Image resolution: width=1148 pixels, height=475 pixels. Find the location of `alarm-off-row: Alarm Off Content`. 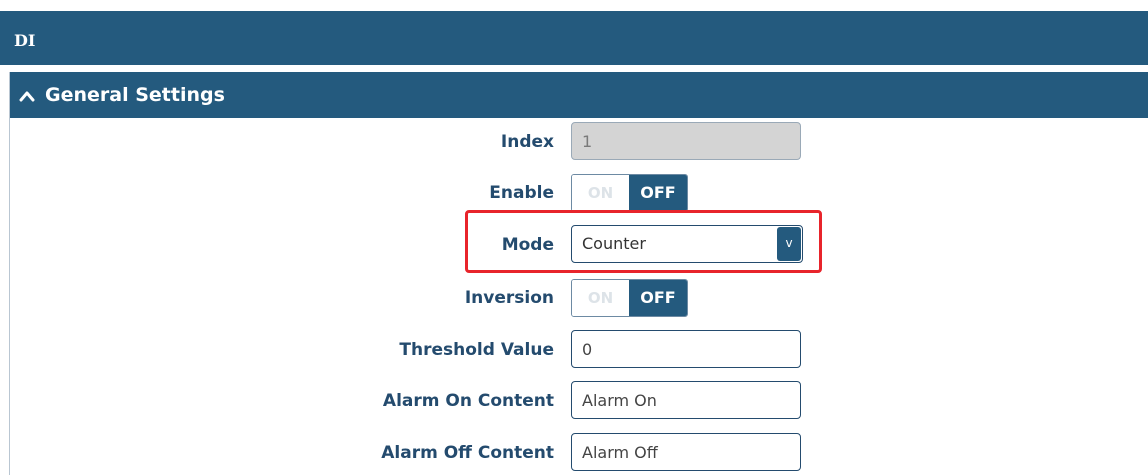

alarm-off-row: Alarm Off Content is located at coordinates (579, 453).